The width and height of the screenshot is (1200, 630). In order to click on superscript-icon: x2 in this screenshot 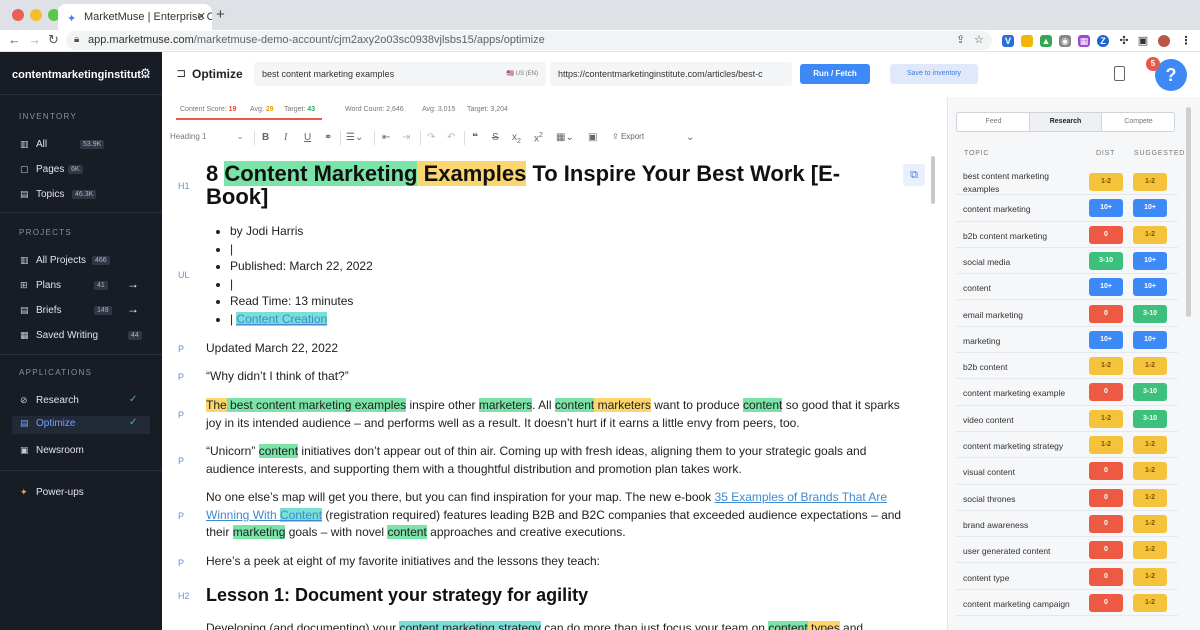, I will do `click(538, 138)`.